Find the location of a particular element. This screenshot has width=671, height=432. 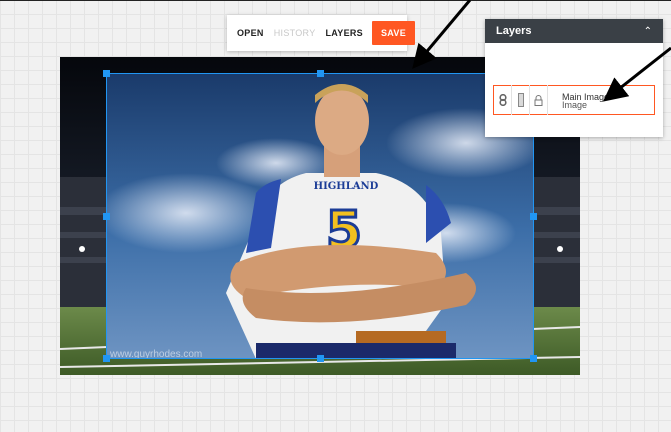

watermark-text: www.guyrhodes.com is located at coordinates (156, 354).